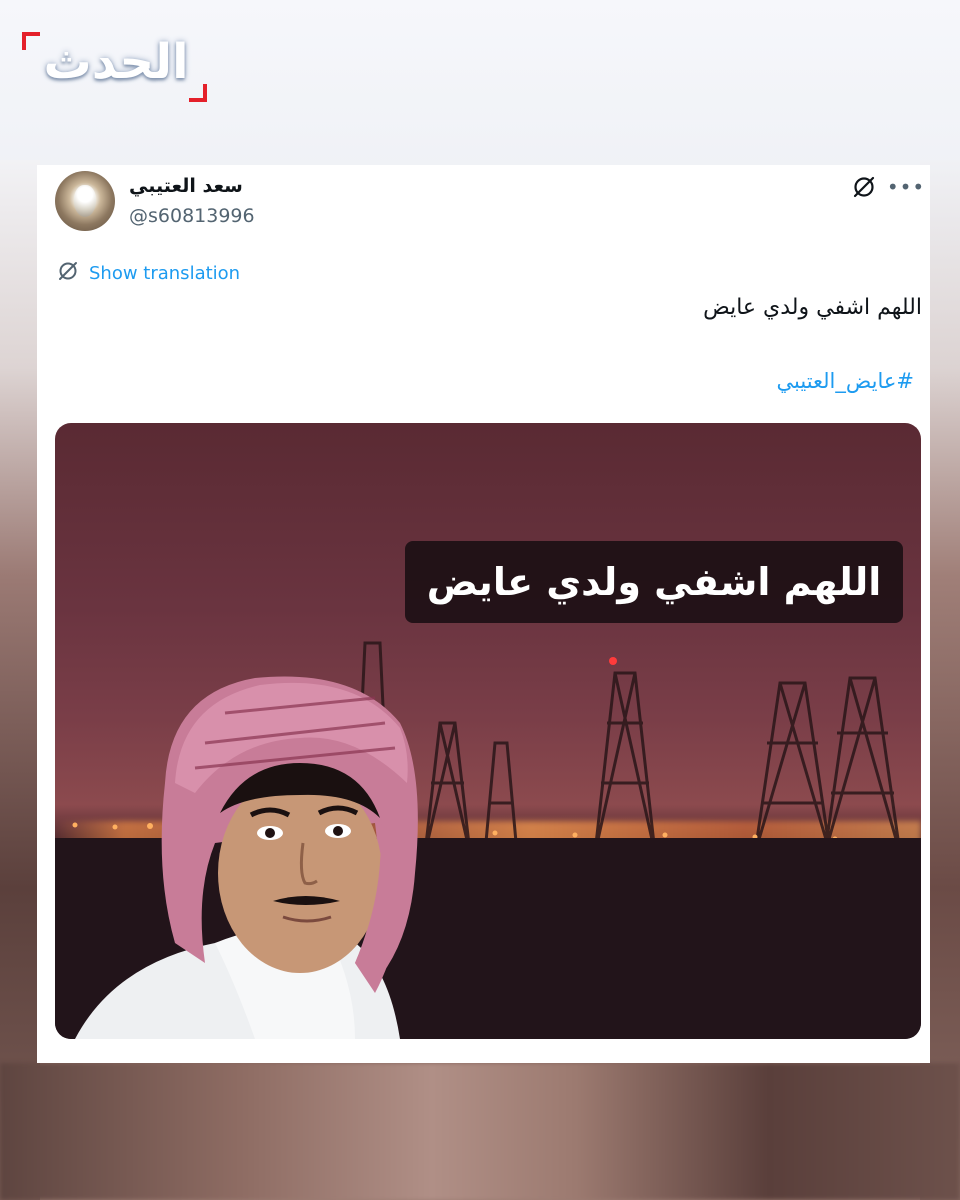  Describe the element at coordinates (864, 187) in the screenshot. I see `grok-icon` at that location.